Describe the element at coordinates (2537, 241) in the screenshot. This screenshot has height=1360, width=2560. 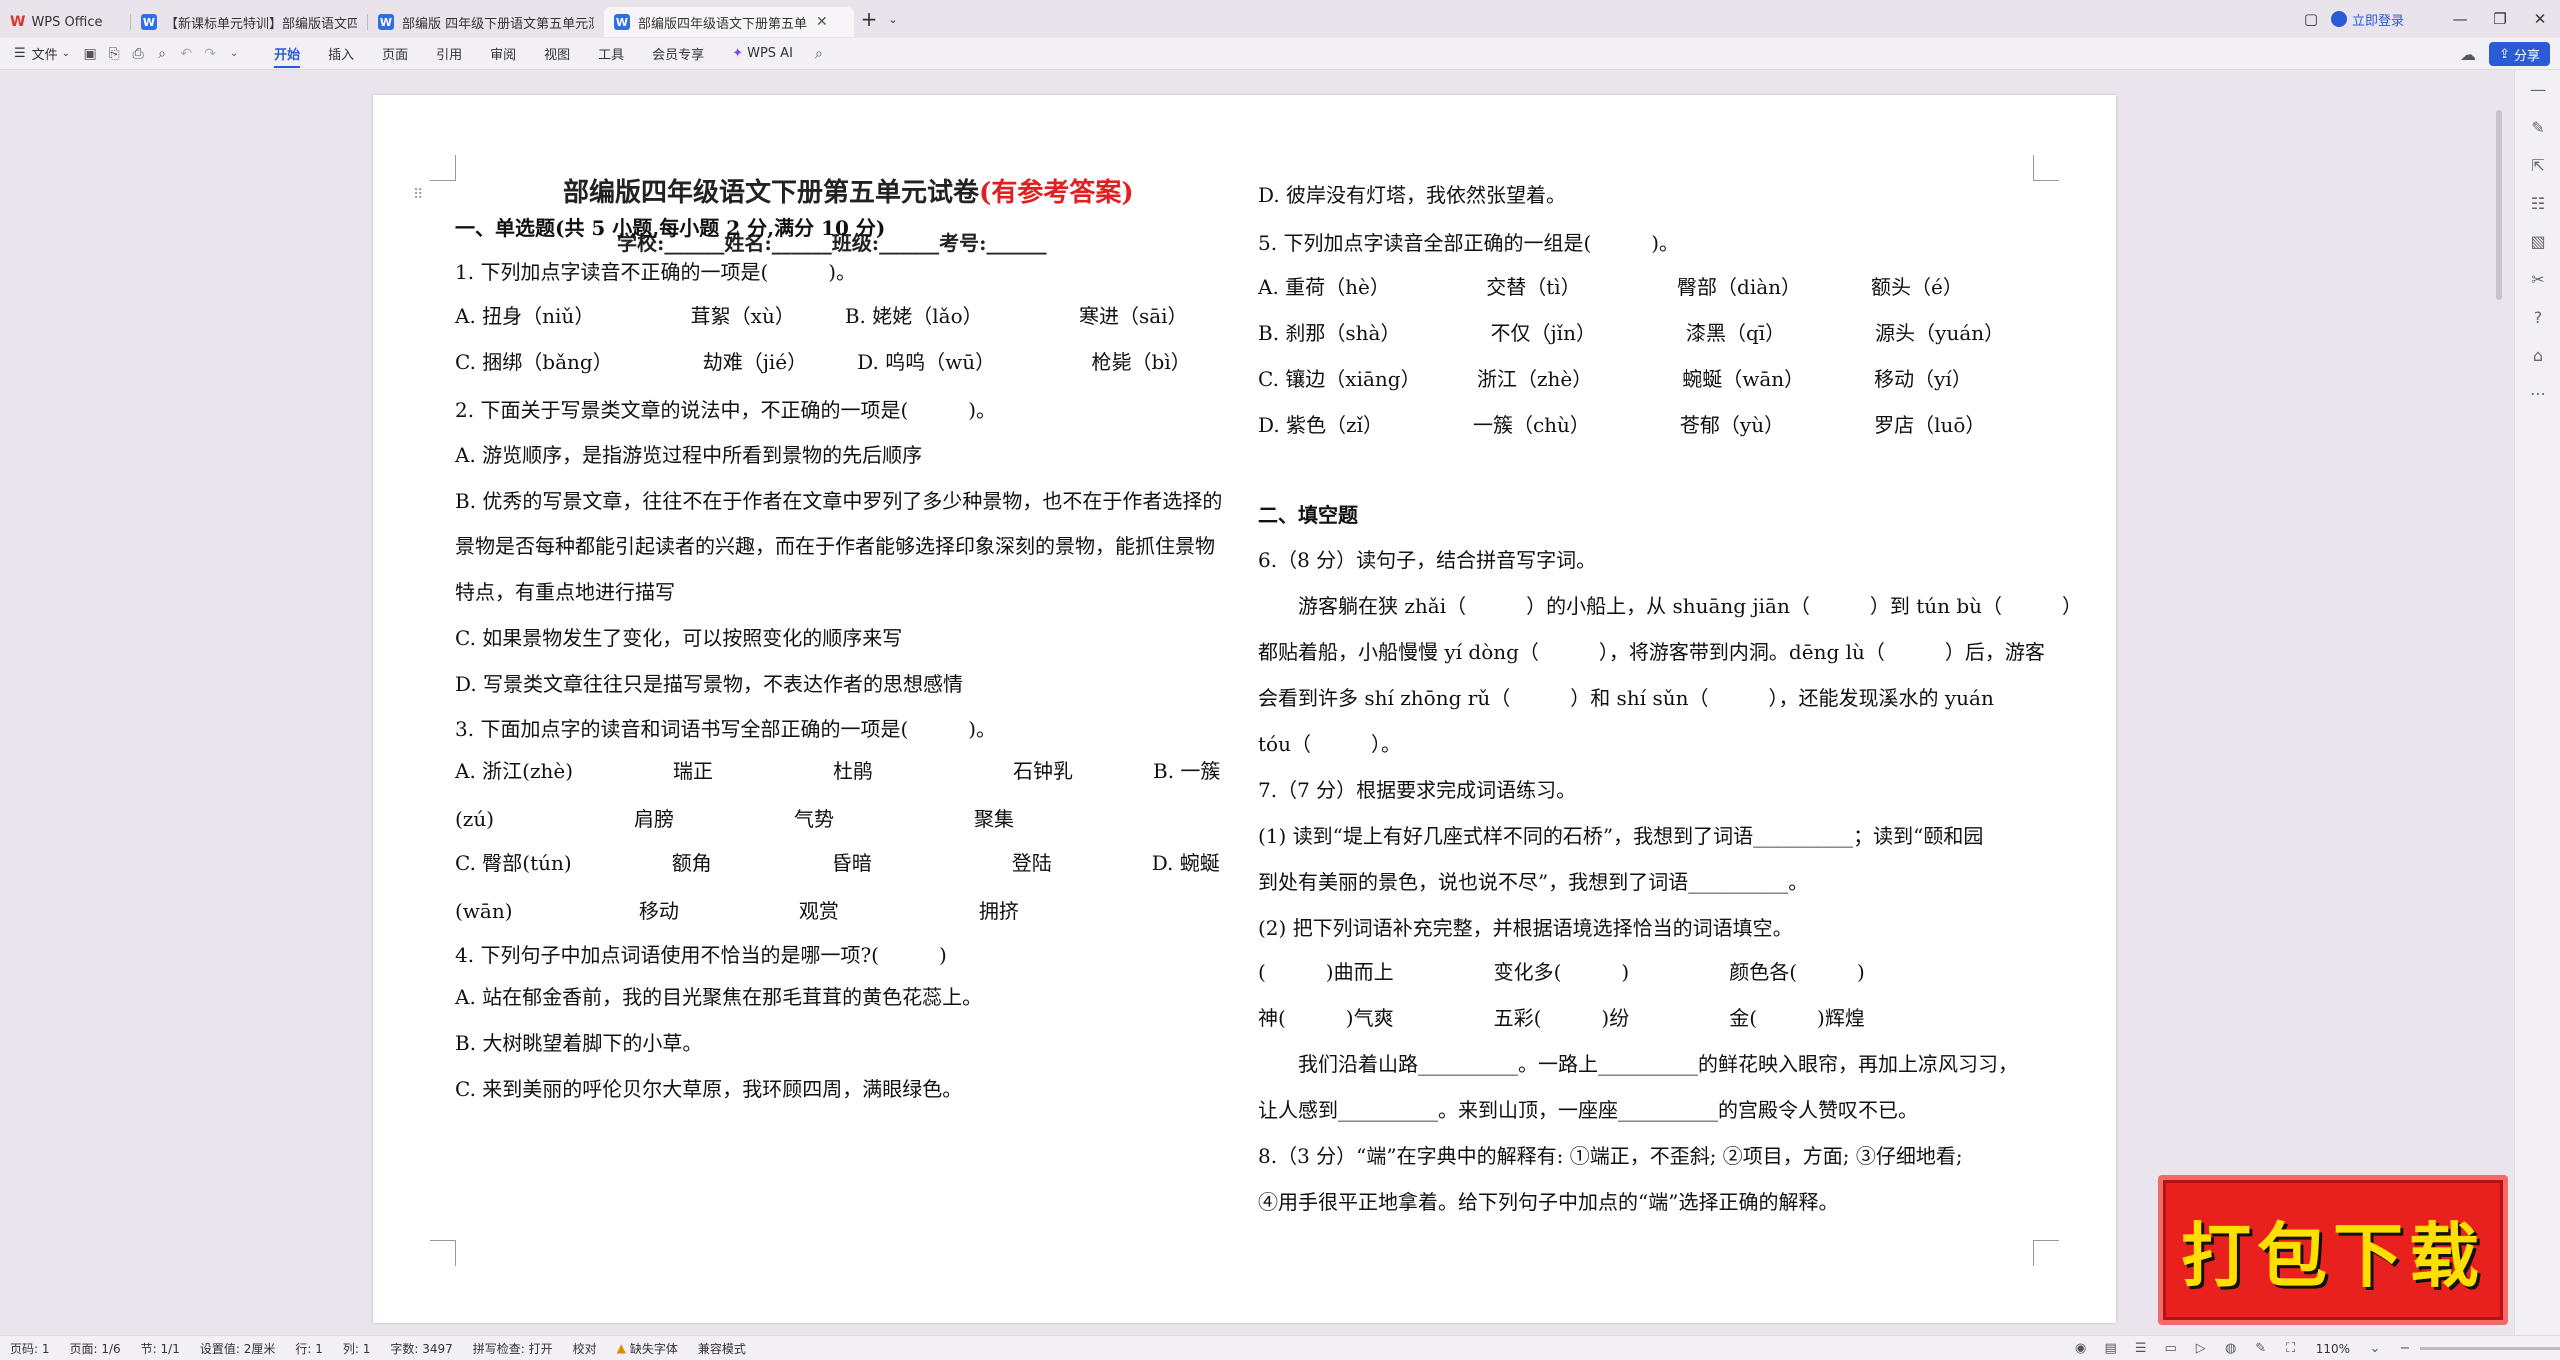
I see `image-icon: ▧` at that location.